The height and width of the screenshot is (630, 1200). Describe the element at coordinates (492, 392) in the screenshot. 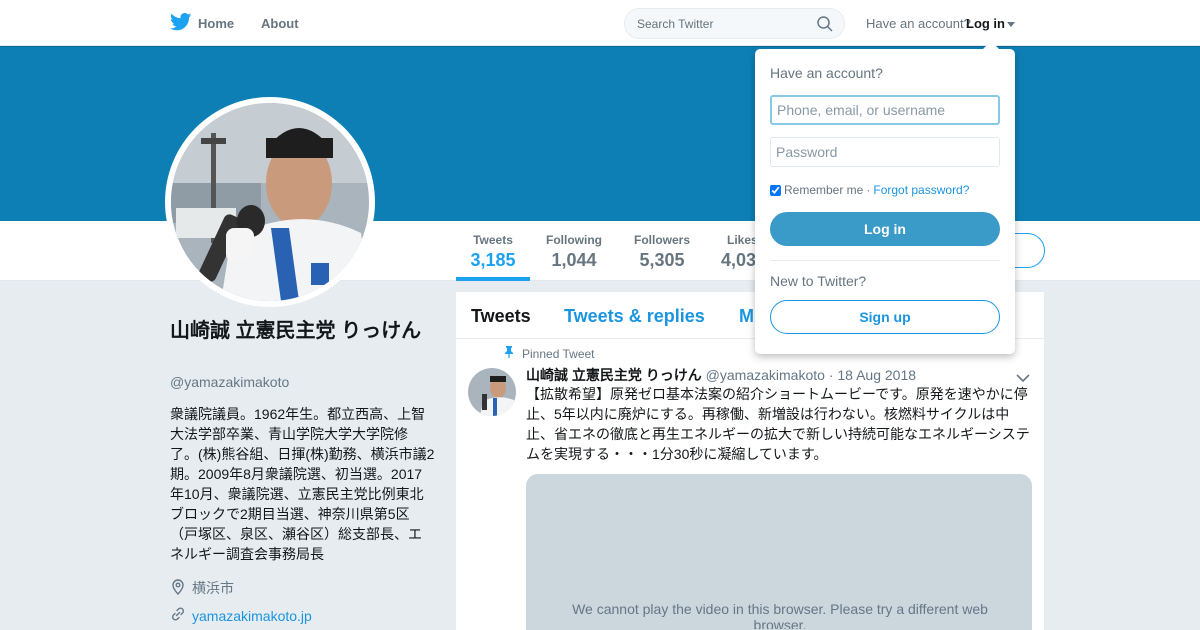

I see `tweet-author-avatar` at that location.